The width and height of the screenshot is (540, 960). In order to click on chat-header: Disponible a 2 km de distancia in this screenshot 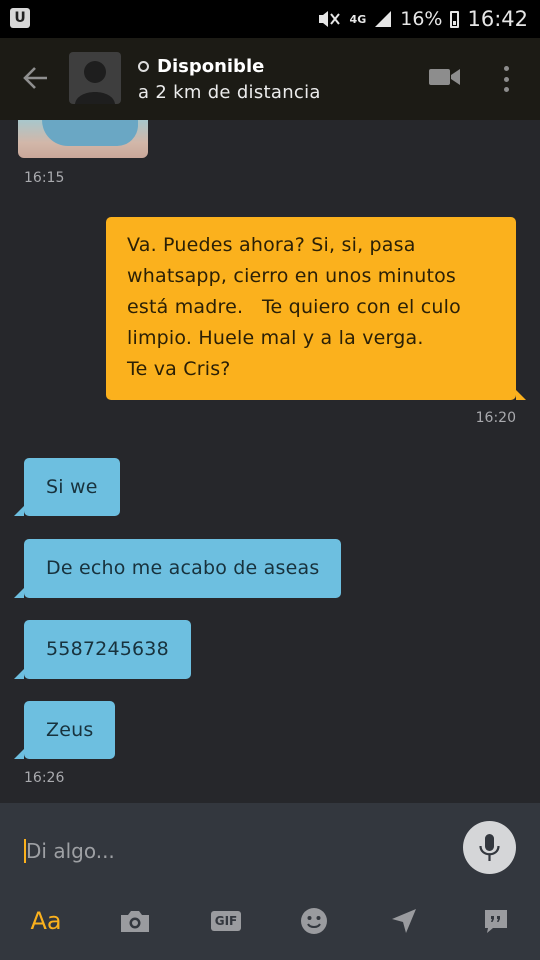, I will do `click(270, 79)`.